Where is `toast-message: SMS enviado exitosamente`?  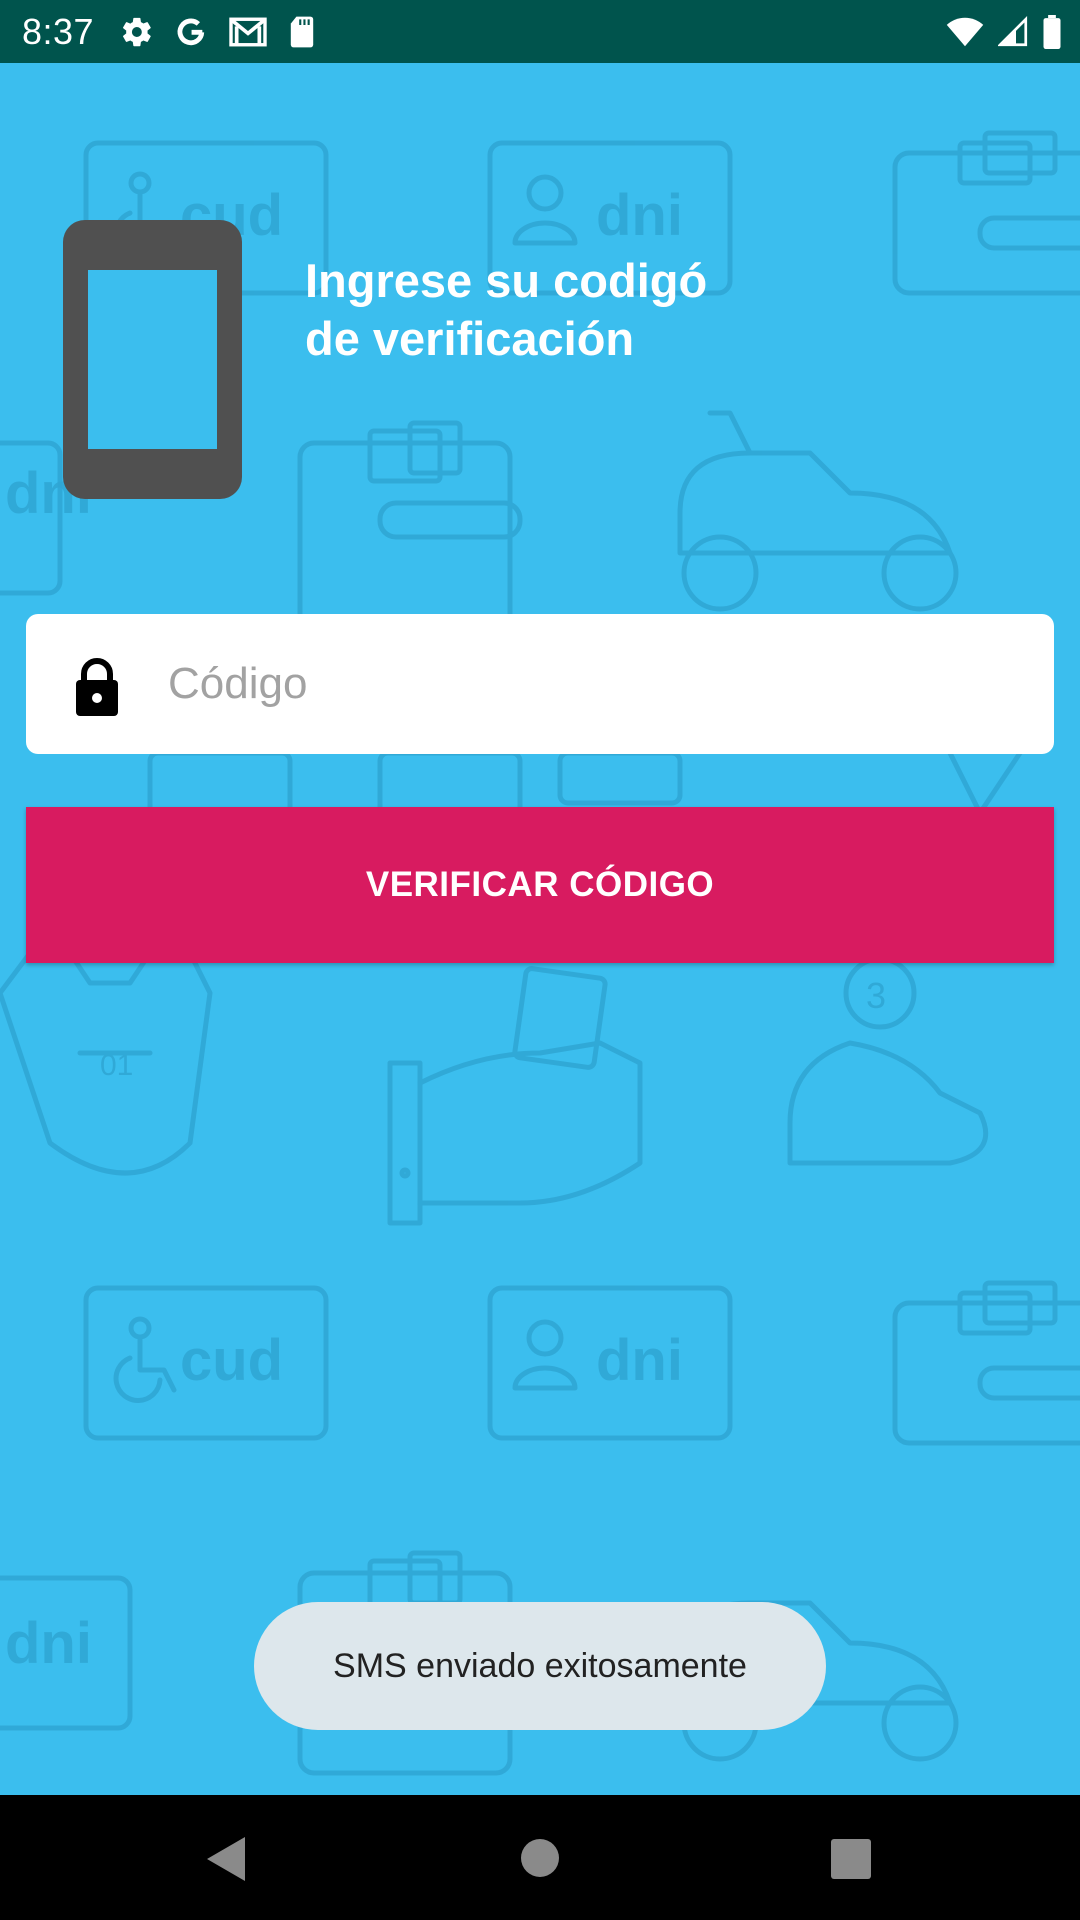
toast-message: SMS enviado exitosamente is located at coordinates (540, 1666).